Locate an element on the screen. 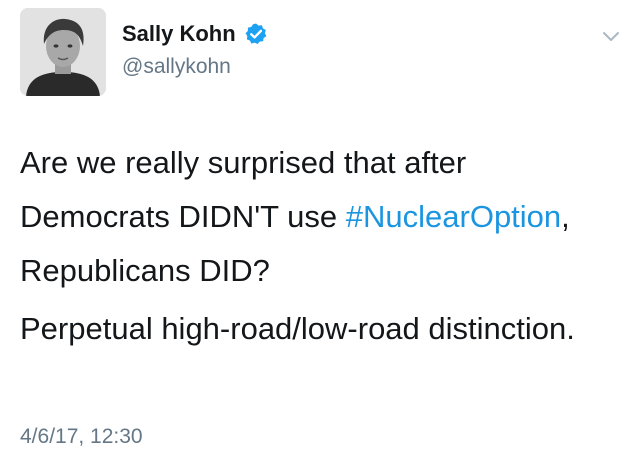 Image resolution: width=632 pixels, height=471 pixels. author-handle: @sallykohn is located at coordinates (176, 67).